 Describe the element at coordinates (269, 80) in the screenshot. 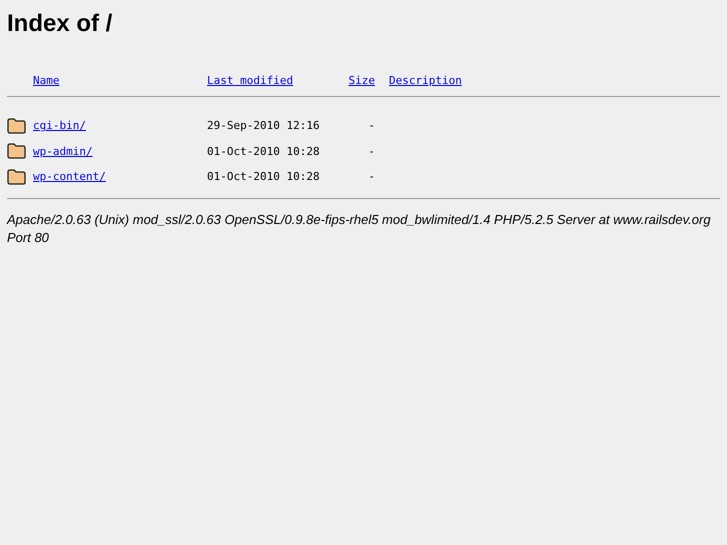

I see `column-header-link: Last modified` at that location.